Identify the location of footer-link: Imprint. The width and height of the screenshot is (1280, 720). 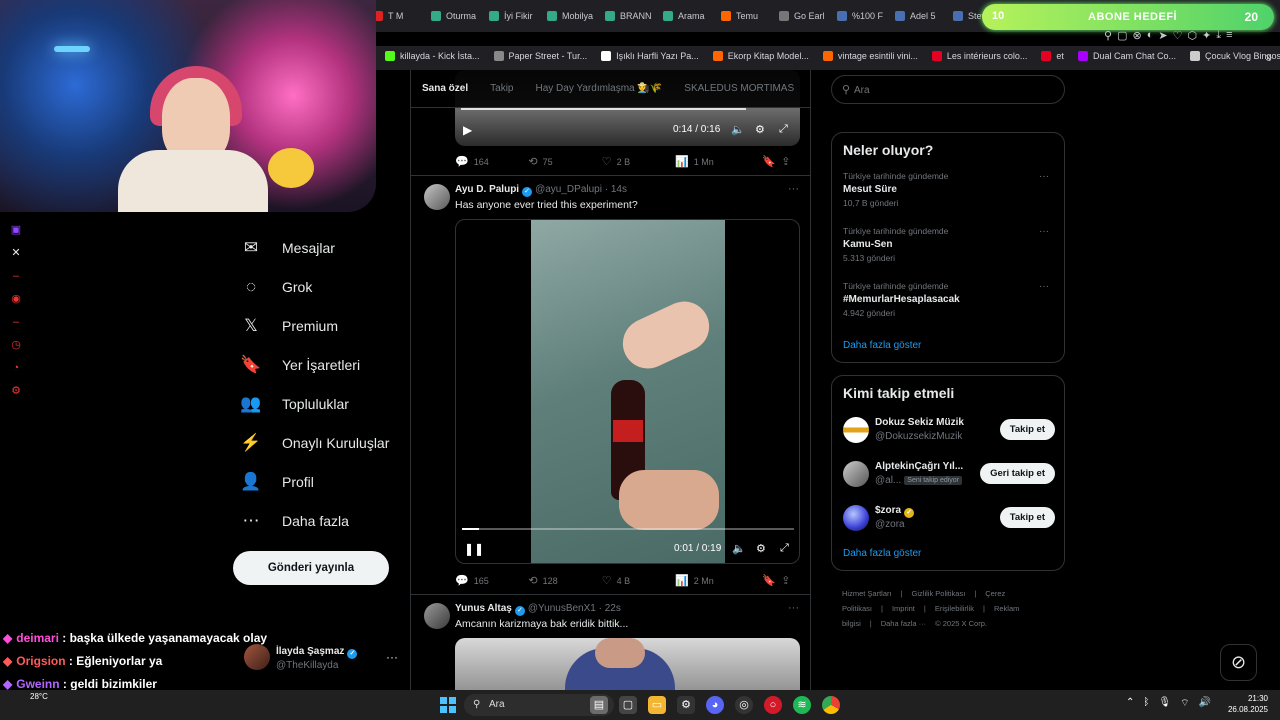
(903, 608).